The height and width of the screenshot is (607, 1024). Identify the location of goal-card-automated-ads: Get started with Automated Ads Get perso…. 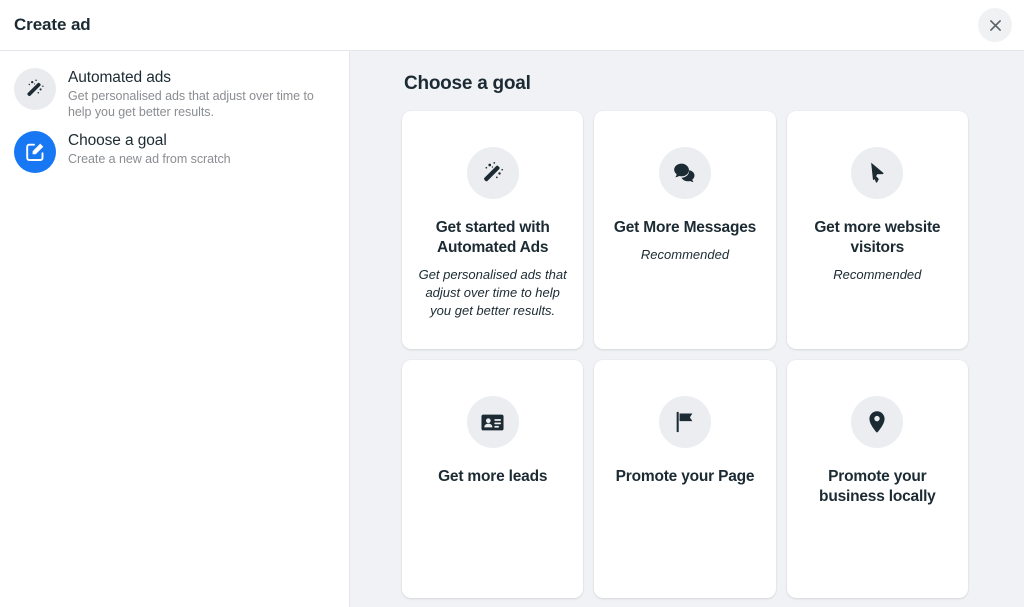
(493, 230).